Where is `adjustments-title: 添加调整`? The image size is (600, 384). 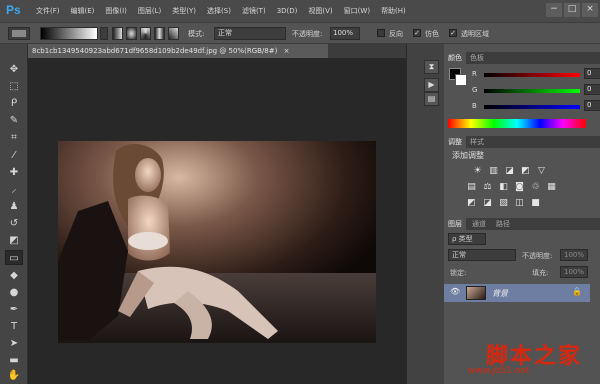 adjustments-title: 添加调整 is located at coordinates (468, 155).